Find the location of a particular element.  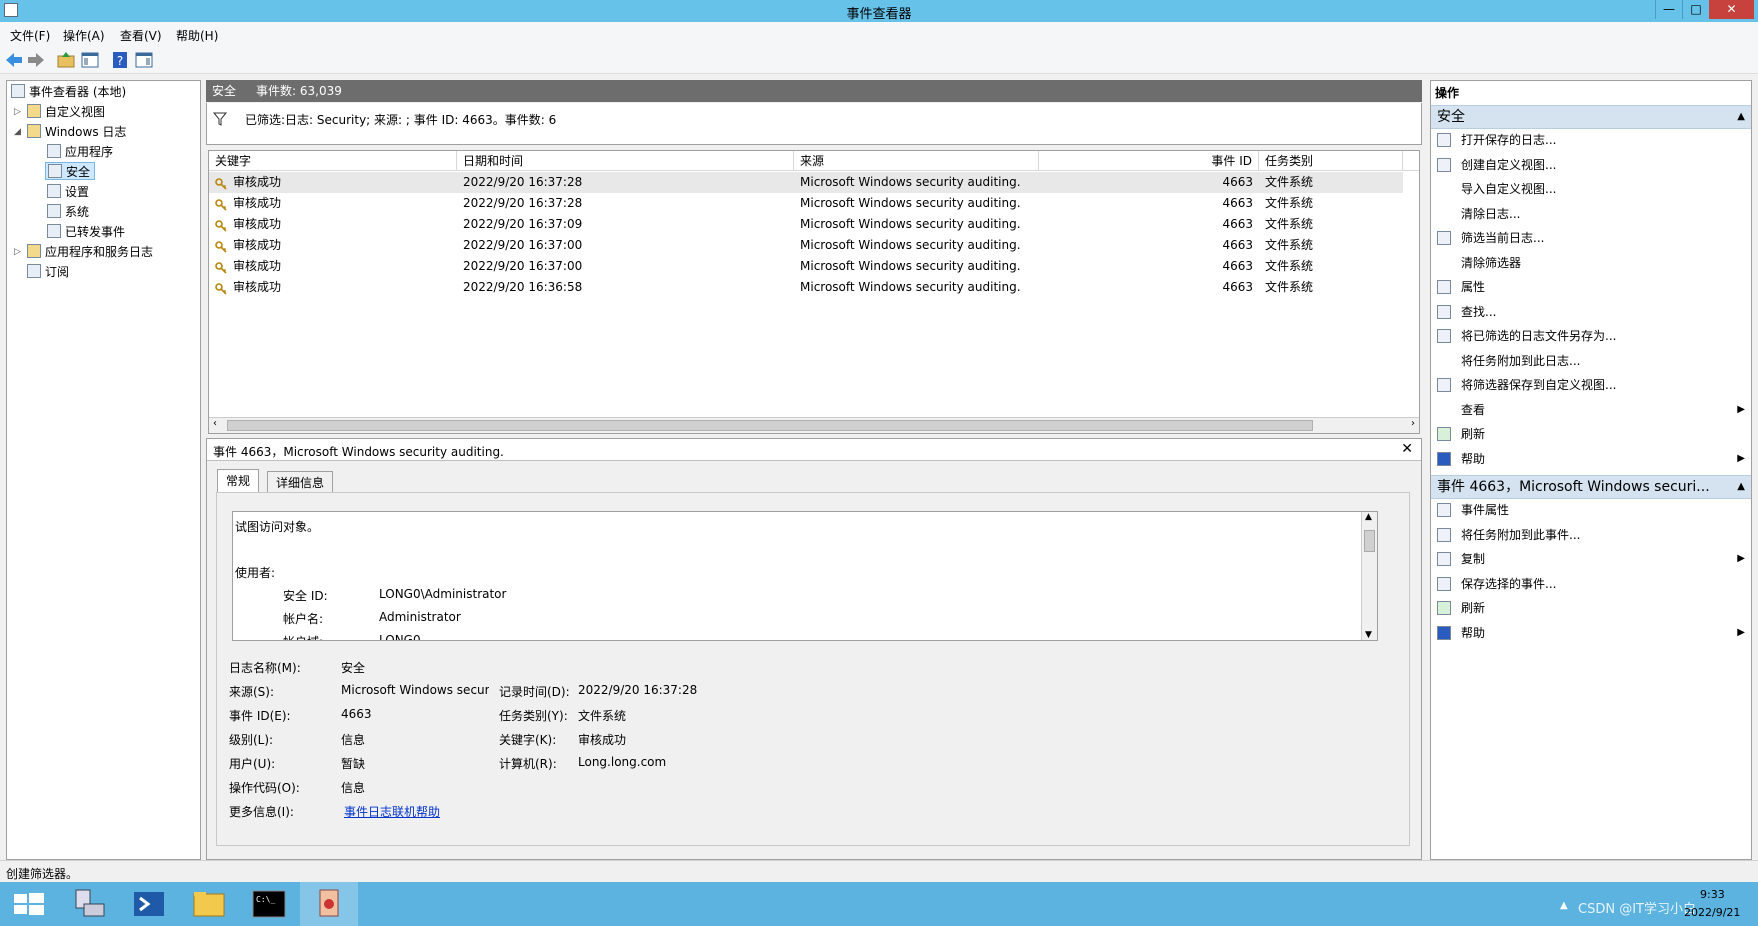

collapse-arrow-icon: ◢ is located at coordinates (17, 132).